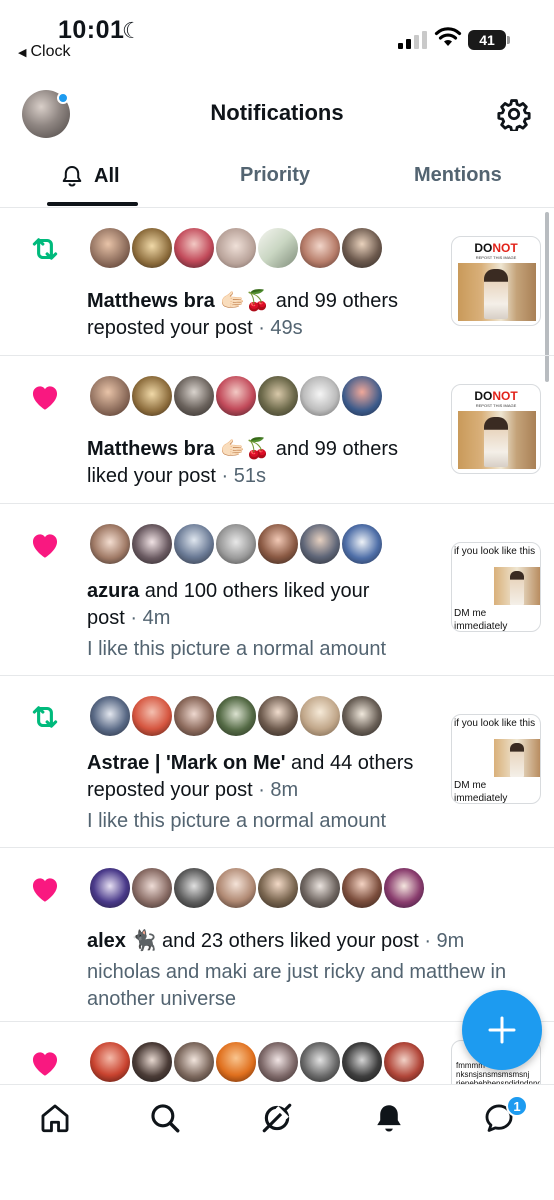 The width and height of the screenshot is (554, 1200). What do you see at coordinates (389, 1118) in the screenshot?
I see `notifications-bell-icon` at bounding box center [389, 1118].